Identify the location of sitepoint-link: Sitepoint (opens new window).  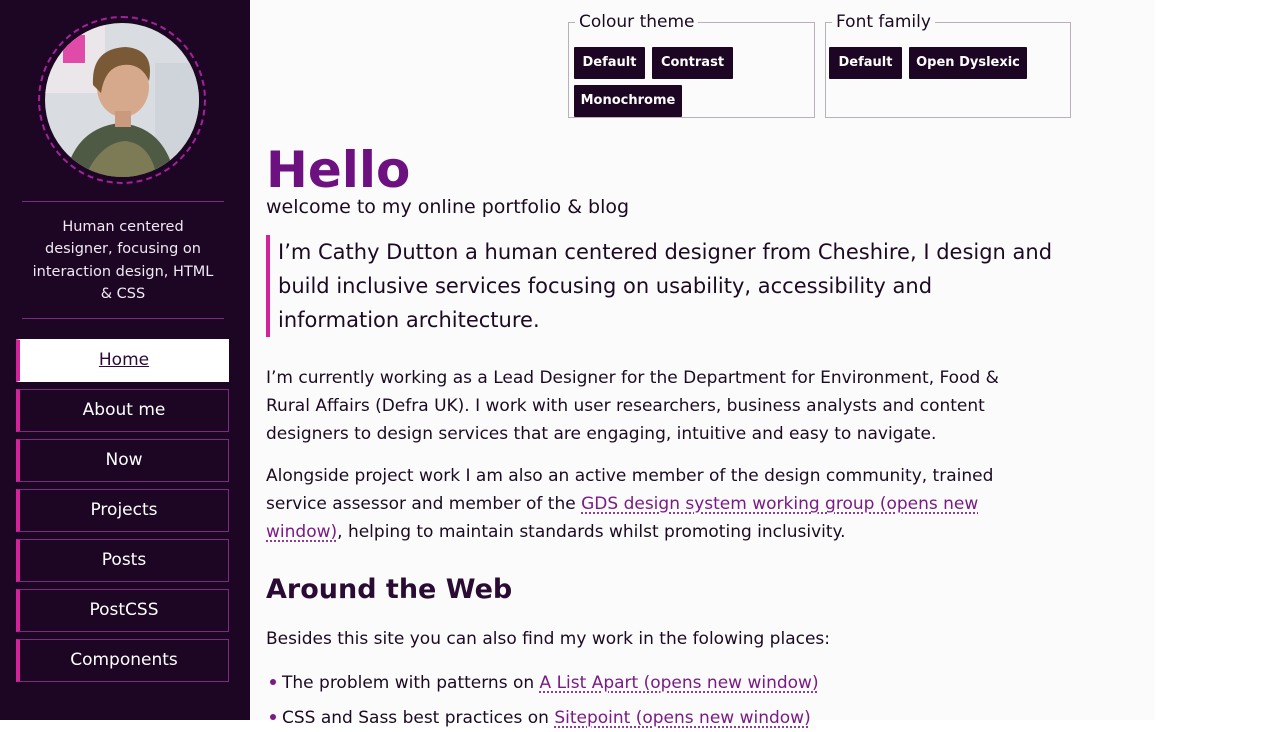
(682, 718).